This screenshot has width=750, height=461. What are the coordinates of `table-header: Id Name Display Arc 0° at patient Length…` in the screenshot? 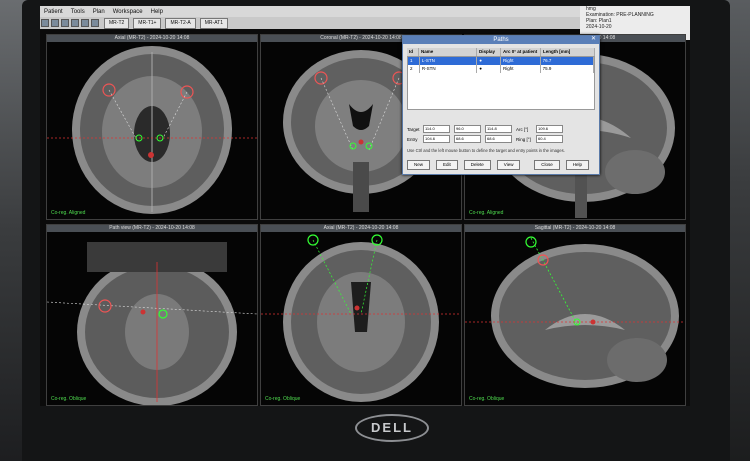 It's located at (501, 52).